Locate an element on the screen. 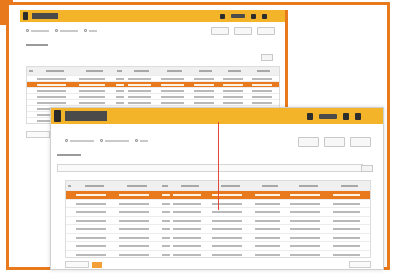 The width and height of the screenshot is (393, 275). back-filter-radios is located at coordinates (61, 30).